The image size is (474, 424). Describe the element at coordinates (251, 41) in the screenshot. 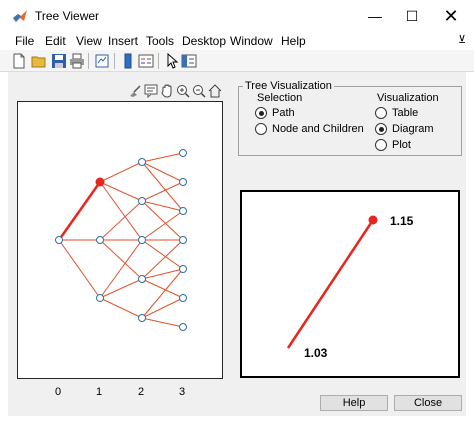

I see `menu-window: Window` at that location.